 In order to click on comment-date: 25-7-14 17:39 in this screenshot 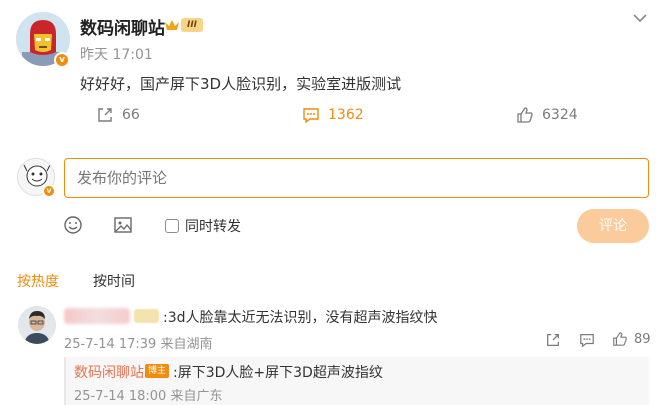, I will do `click(110, 344)`.